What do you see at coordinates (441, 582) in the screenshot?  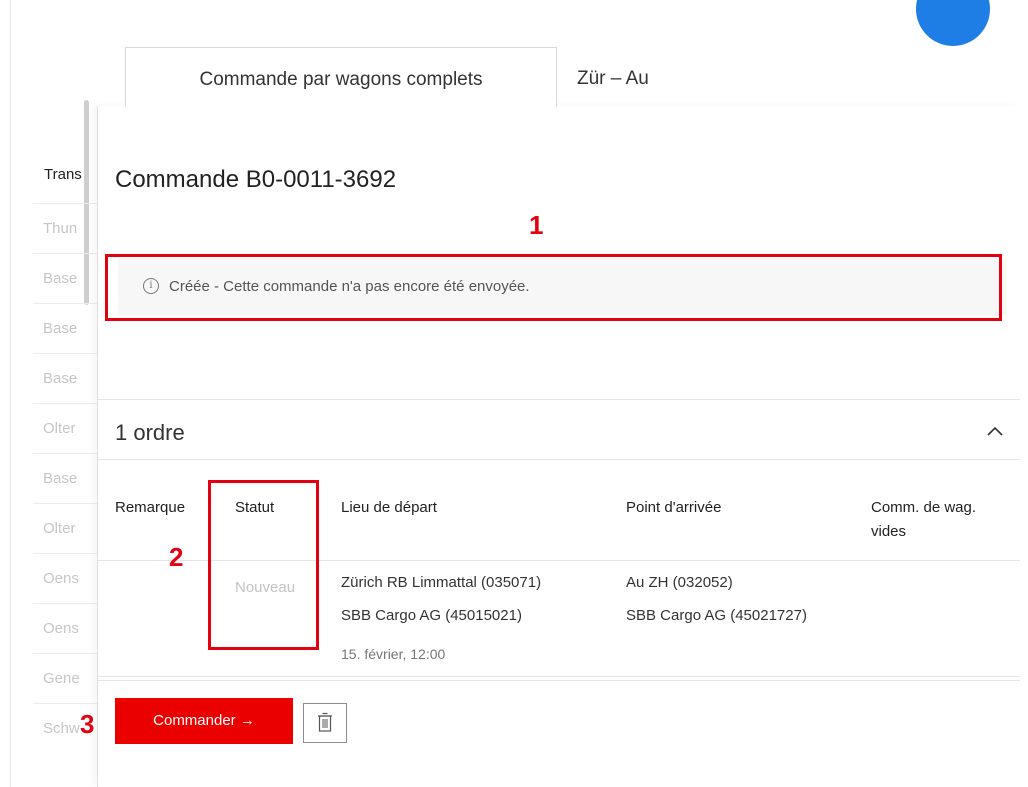 I see `cell-departure-station: Zürich RB Limmattal (035071)` at bounding box center [441, 582].